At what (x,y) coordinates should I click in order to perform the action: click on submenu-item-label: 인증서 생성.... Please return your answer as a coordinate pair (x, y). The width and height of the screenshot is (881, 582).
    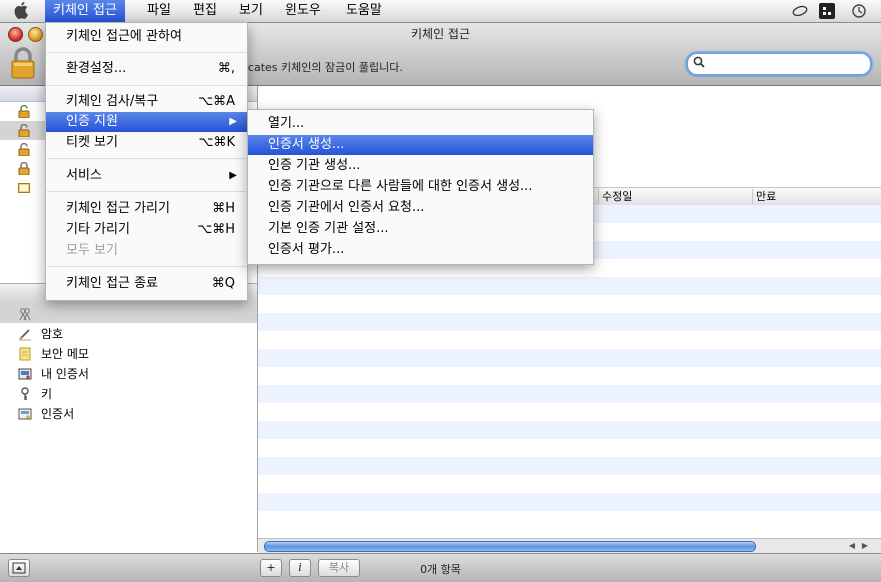
    Looking at the image, I should click on (306, 144).